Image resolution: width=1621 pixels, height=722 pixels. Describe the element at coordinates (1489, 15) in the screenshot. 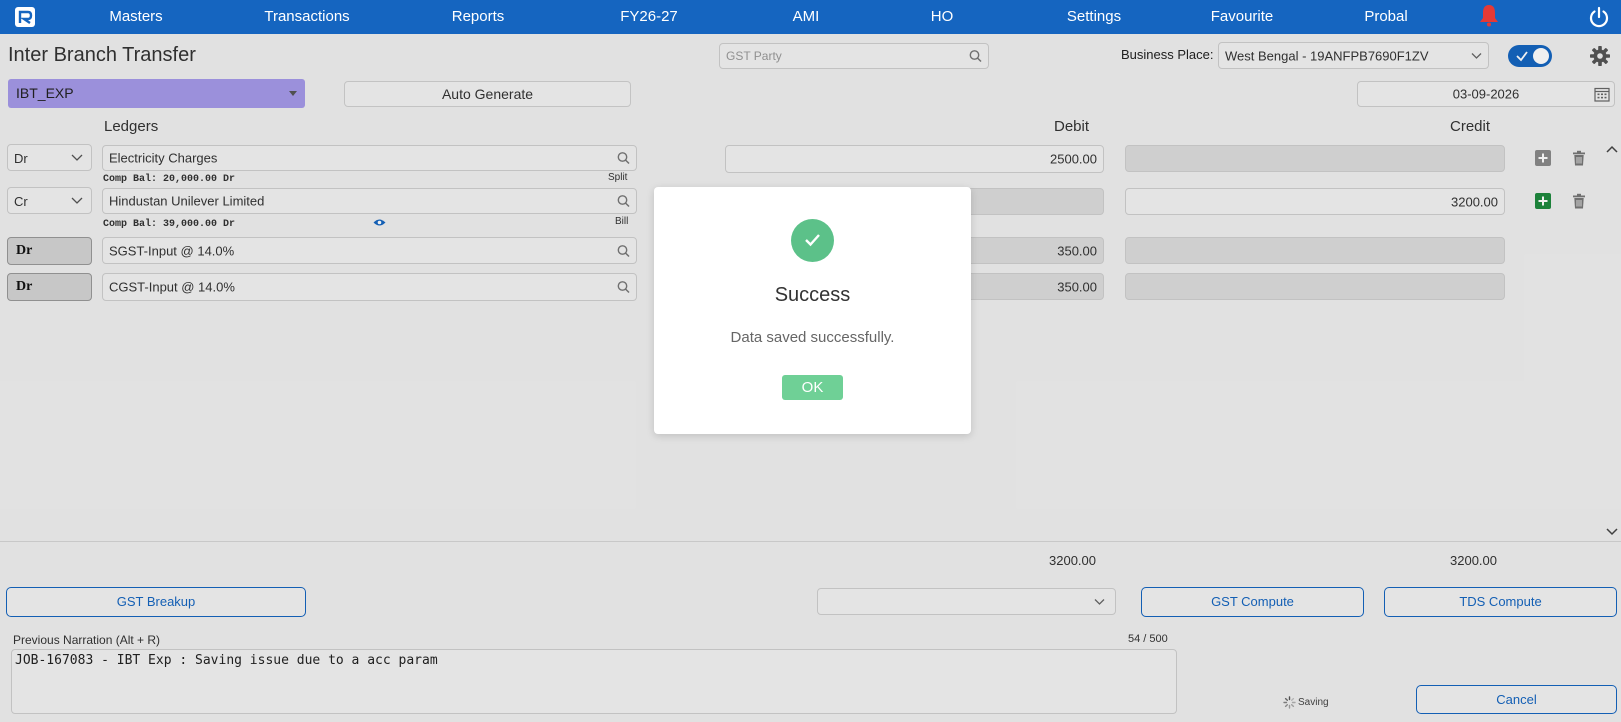

I see `bell-icon` at that location.